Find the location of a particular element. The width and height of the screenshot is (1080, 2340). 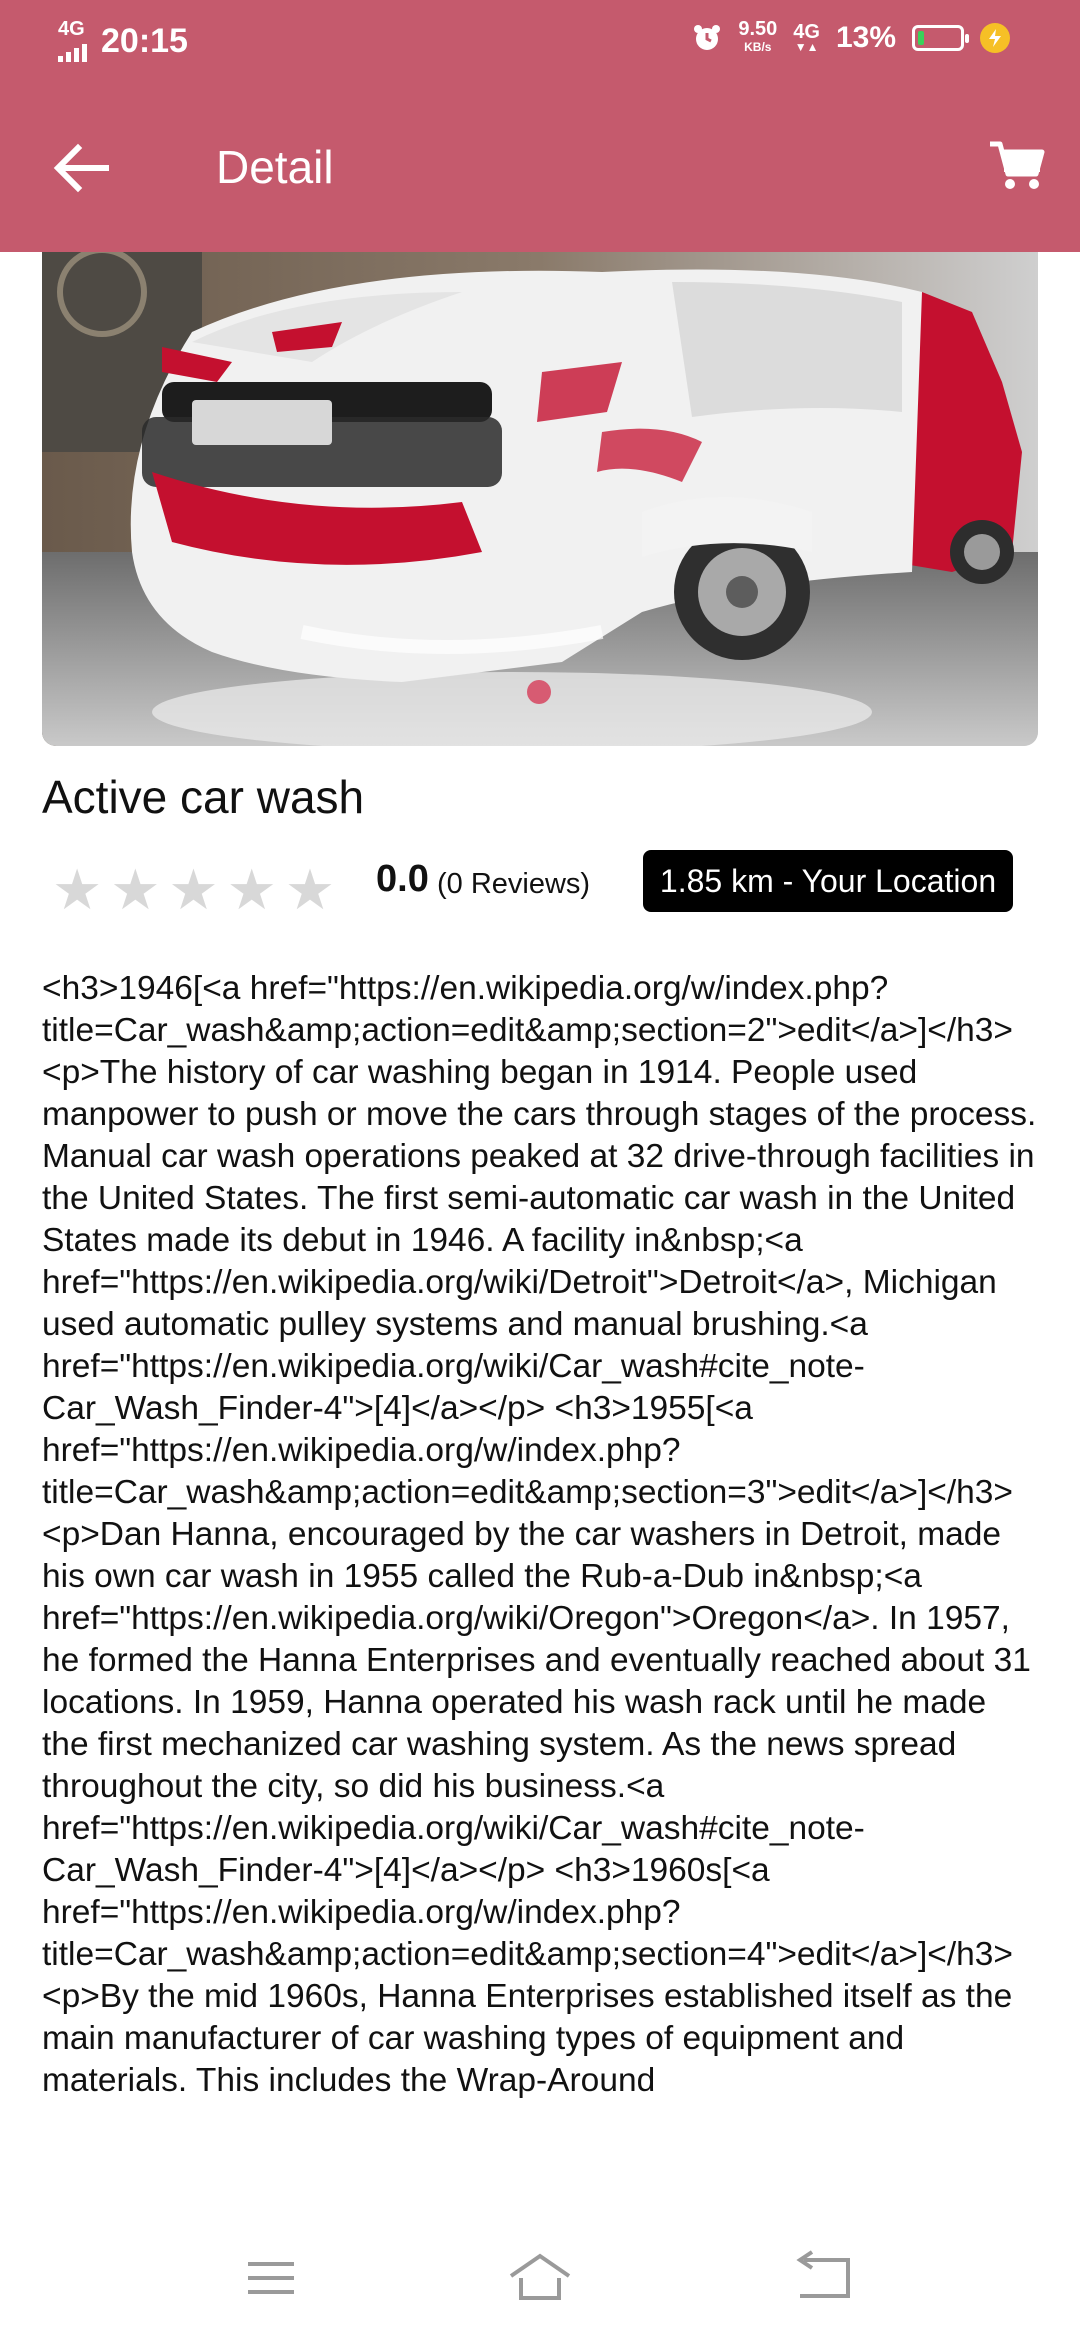

menu-icon is located at coordinates (271, 2278).